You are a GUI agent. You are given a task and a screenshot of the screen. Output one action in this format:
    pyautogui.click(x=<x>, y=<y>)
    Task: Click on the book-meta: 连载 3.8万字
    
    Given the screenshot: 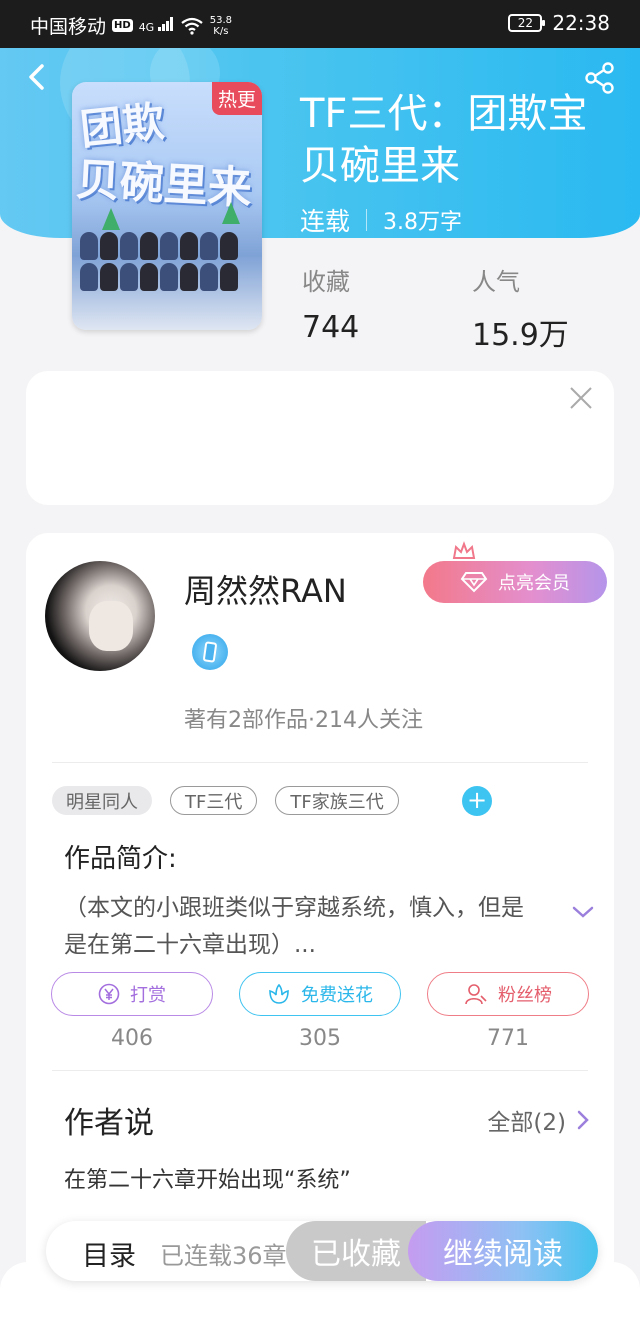 What is the action you would take?
    pyautogui.click(x=381, y=220)
    